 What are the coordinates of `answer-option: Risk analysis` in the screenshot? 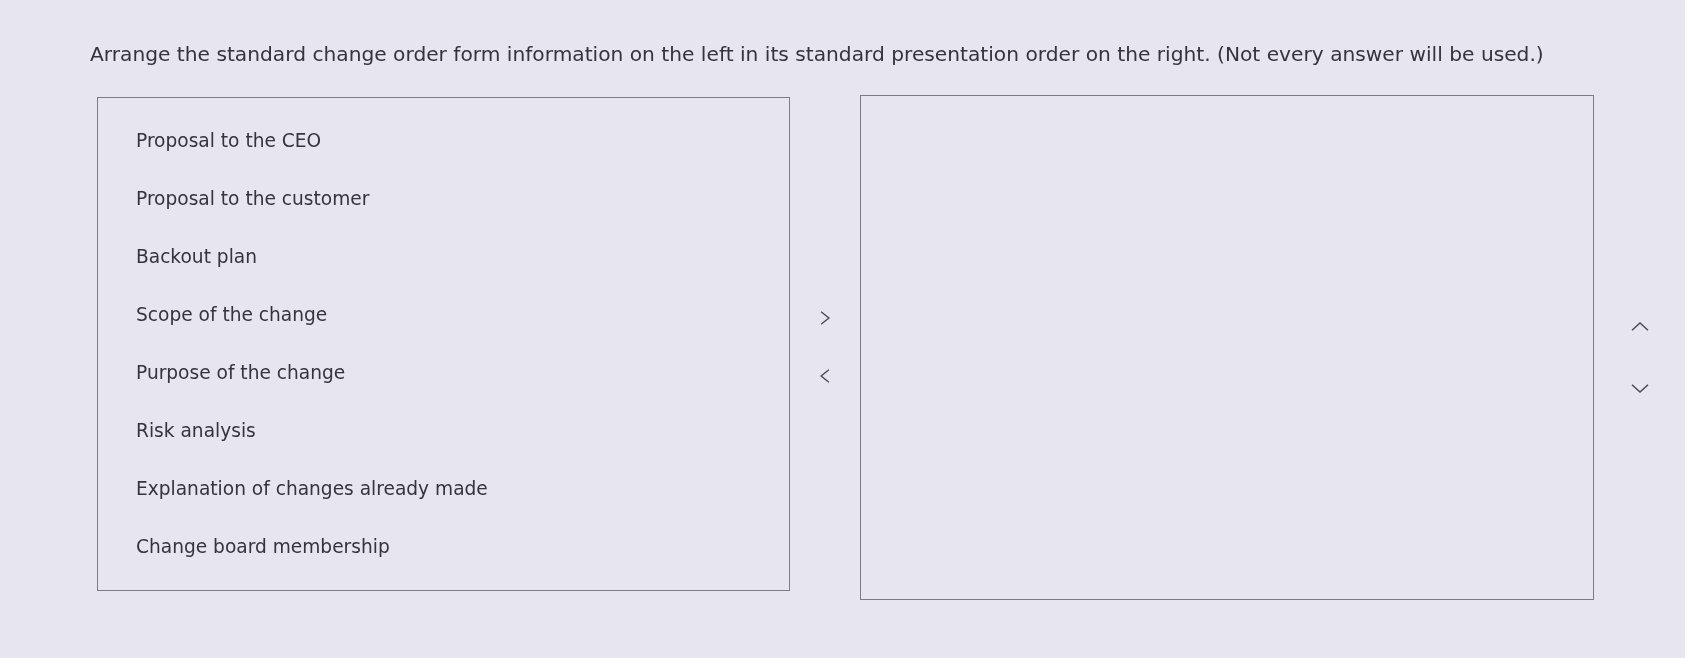 It's located at (196, 431).